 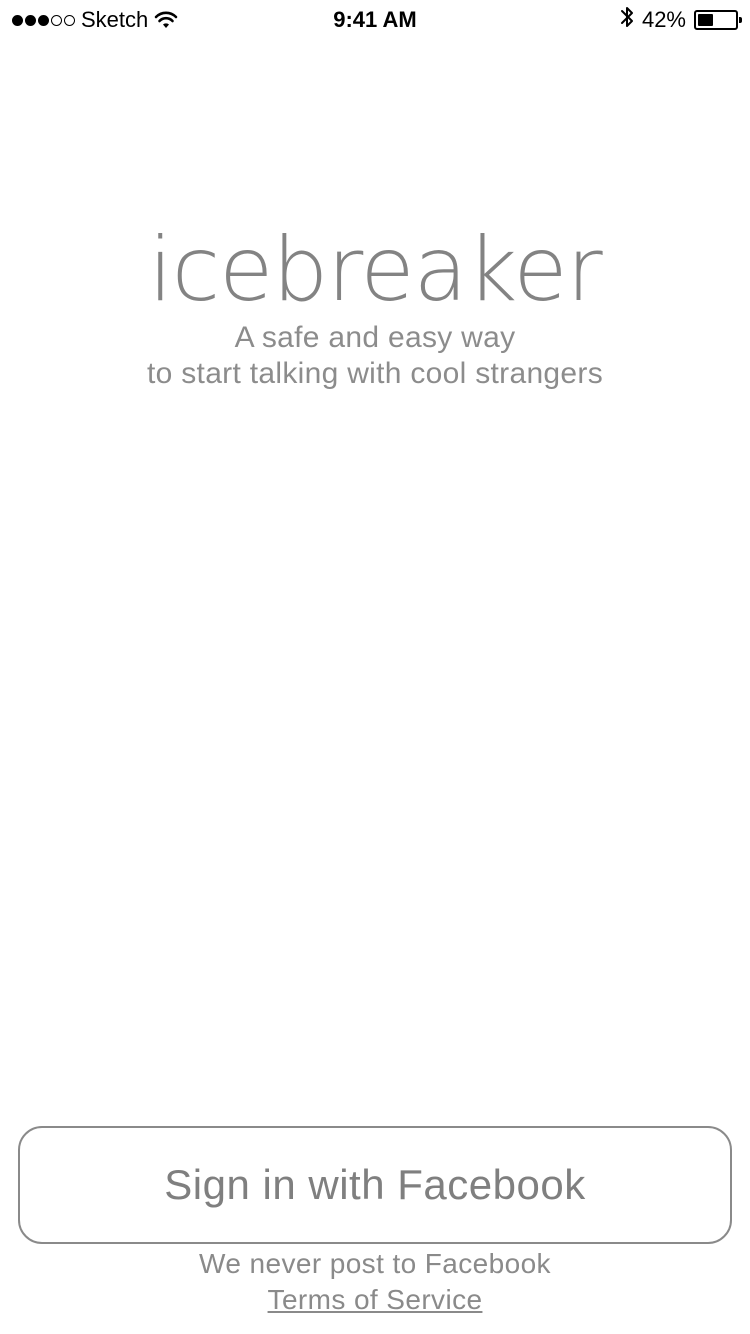 I want to click on terms-of-service-link: Terms of Service, so click(x=375, y=1299).